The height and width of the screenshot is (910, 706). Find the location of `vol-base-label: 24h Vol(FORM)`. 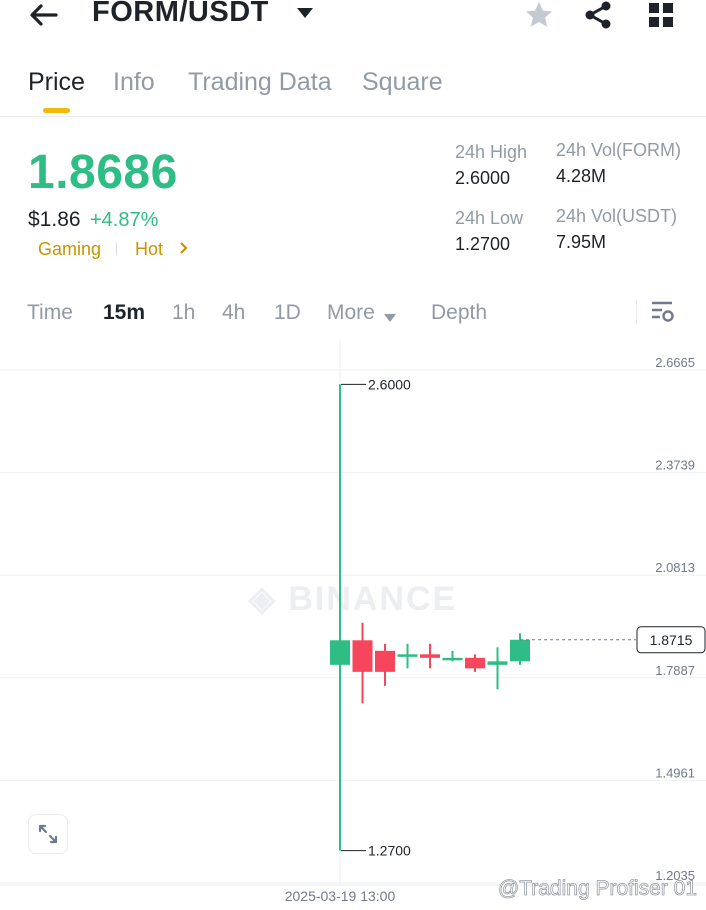

vol-base-label: 24h Vol(FORM) is located at coordinates (619, 150).